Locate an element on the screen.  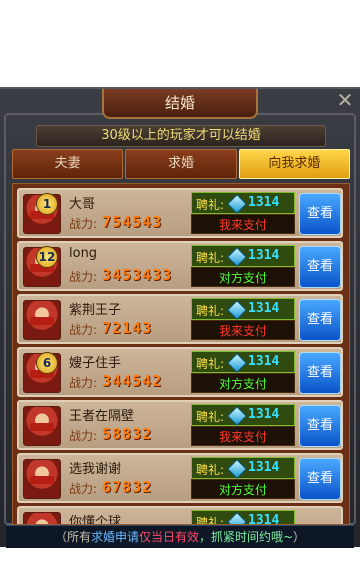
proposal-row: 你懂个球 聘礼: 1314 is located at coordinates (180, 515).